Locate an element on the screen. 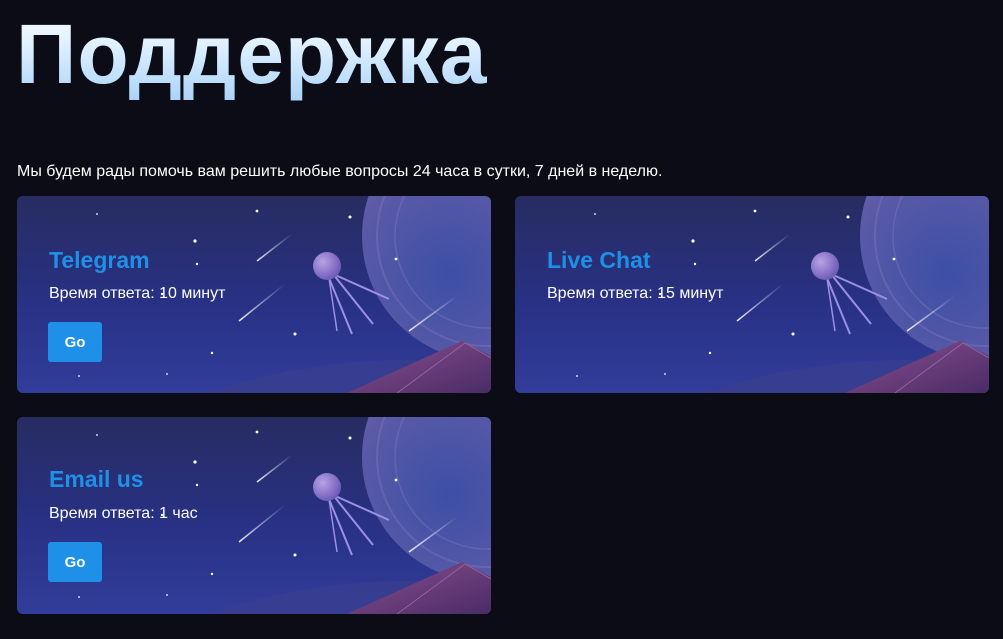 This screenshot has width=1003, height=639. support-card-telegram: Telegram Время ответа: 10 минут Go is located at coordinates (254, 294).